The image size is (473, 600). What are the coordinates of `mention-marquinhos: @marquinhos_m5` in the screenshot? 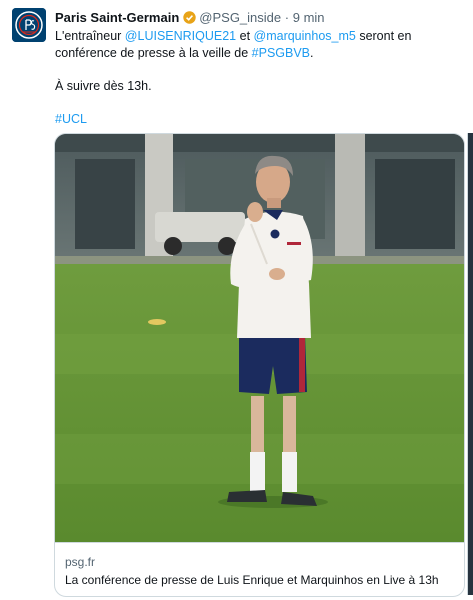 It's located at (305, 36).